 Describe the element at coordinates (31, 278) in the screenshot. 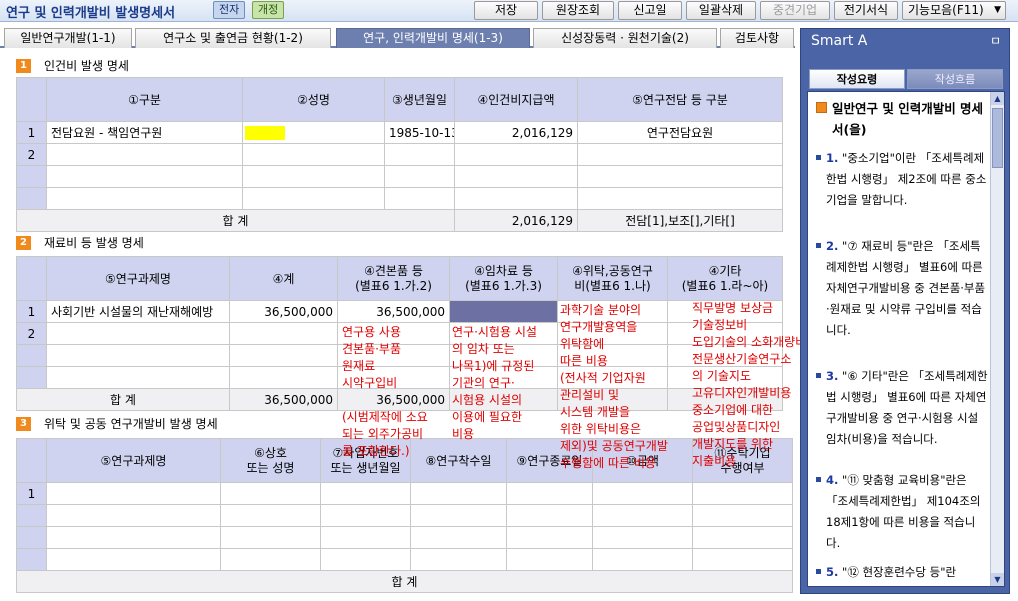

I see `row-number-header` at that location.